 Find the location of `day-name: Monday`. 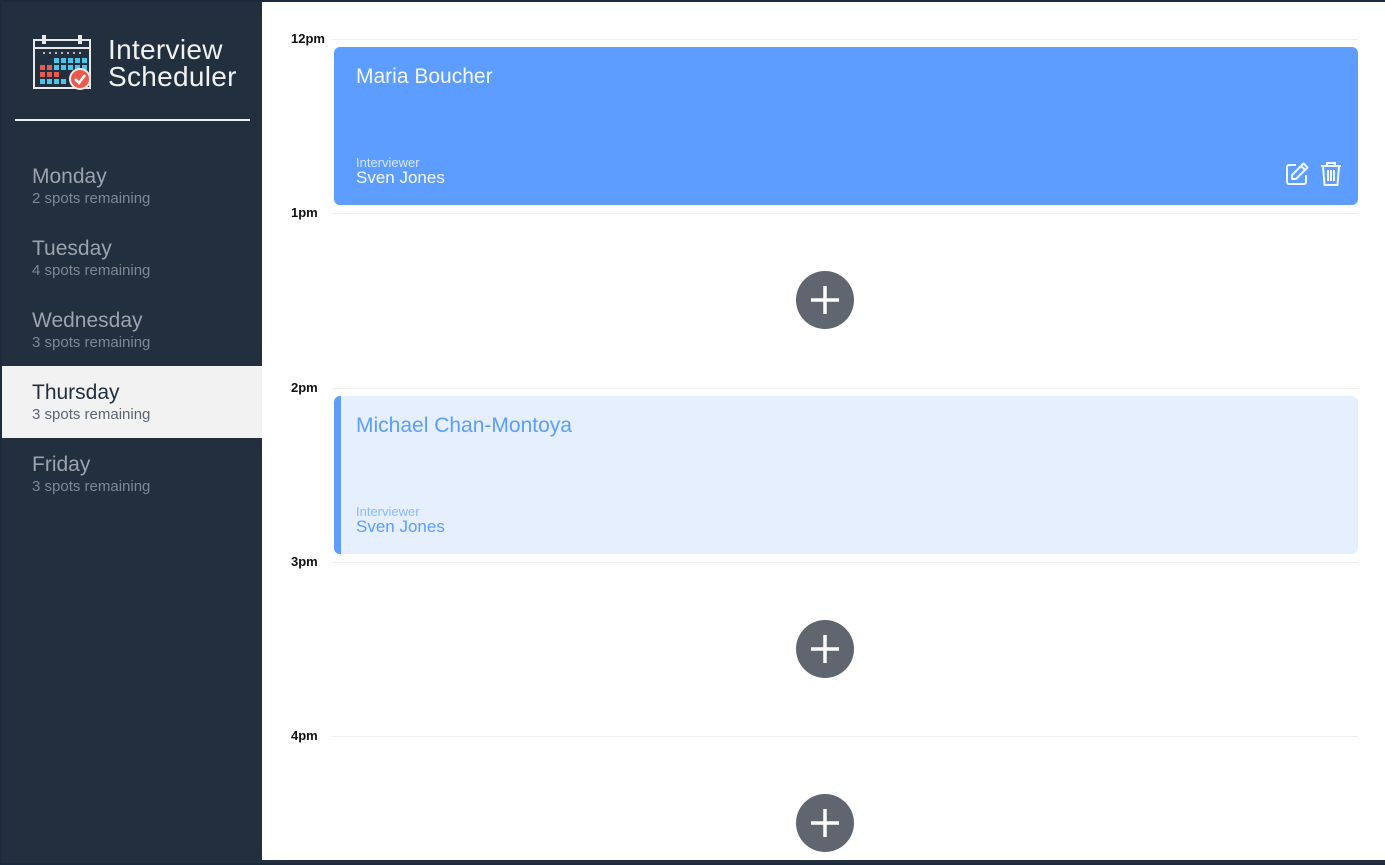

day-name: Monday is located at coordinates (69, 176).